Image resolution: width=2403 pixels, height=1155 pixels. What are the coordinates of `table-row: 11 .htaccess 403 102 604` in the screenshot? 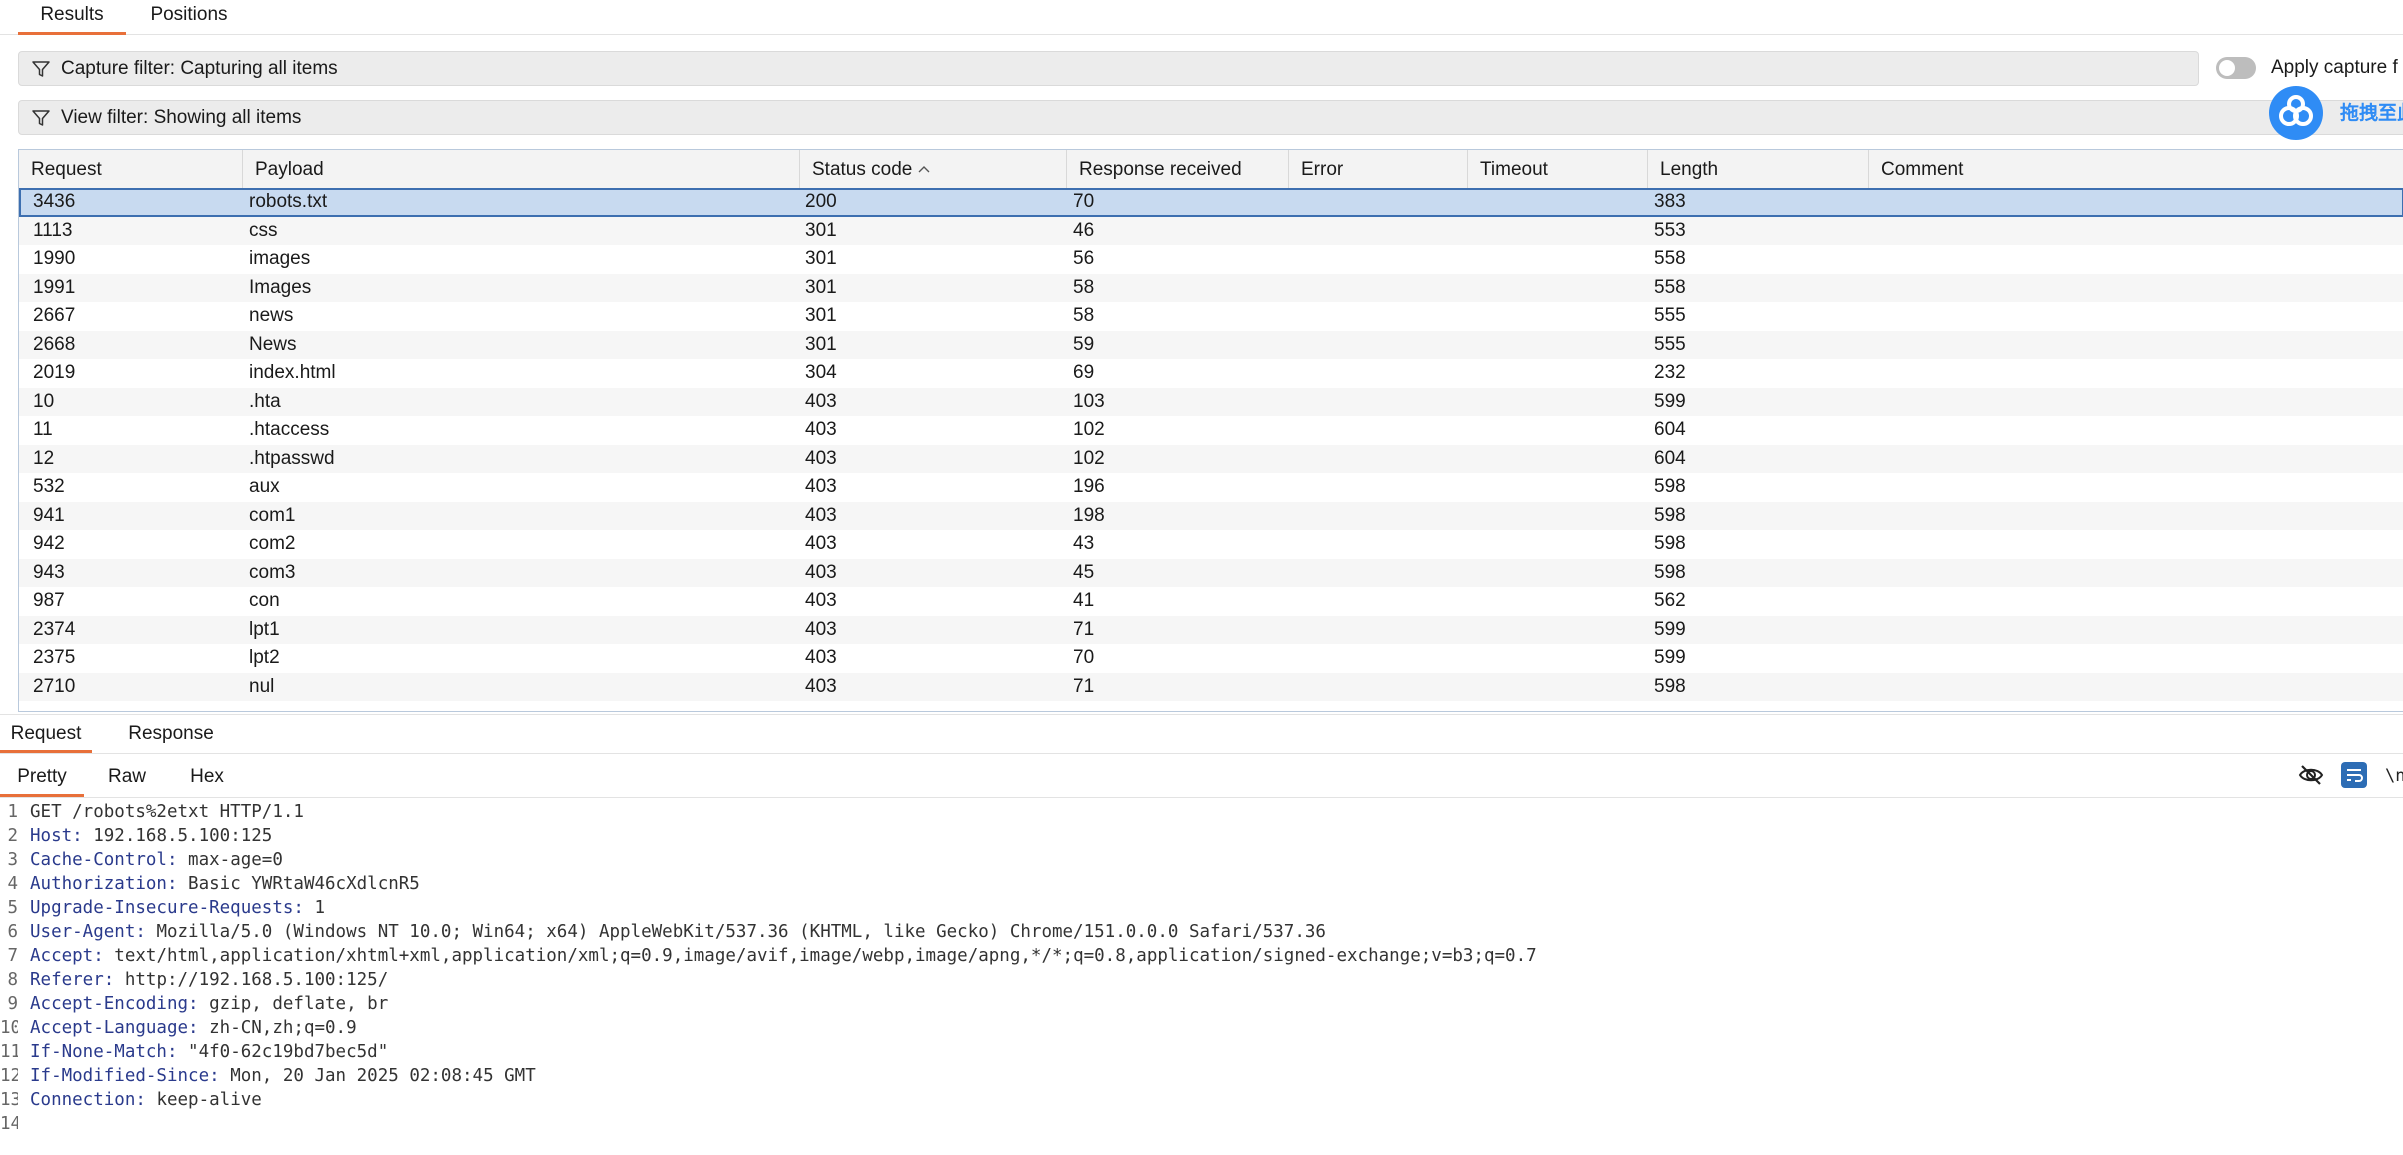 It's located at (1211, 430).